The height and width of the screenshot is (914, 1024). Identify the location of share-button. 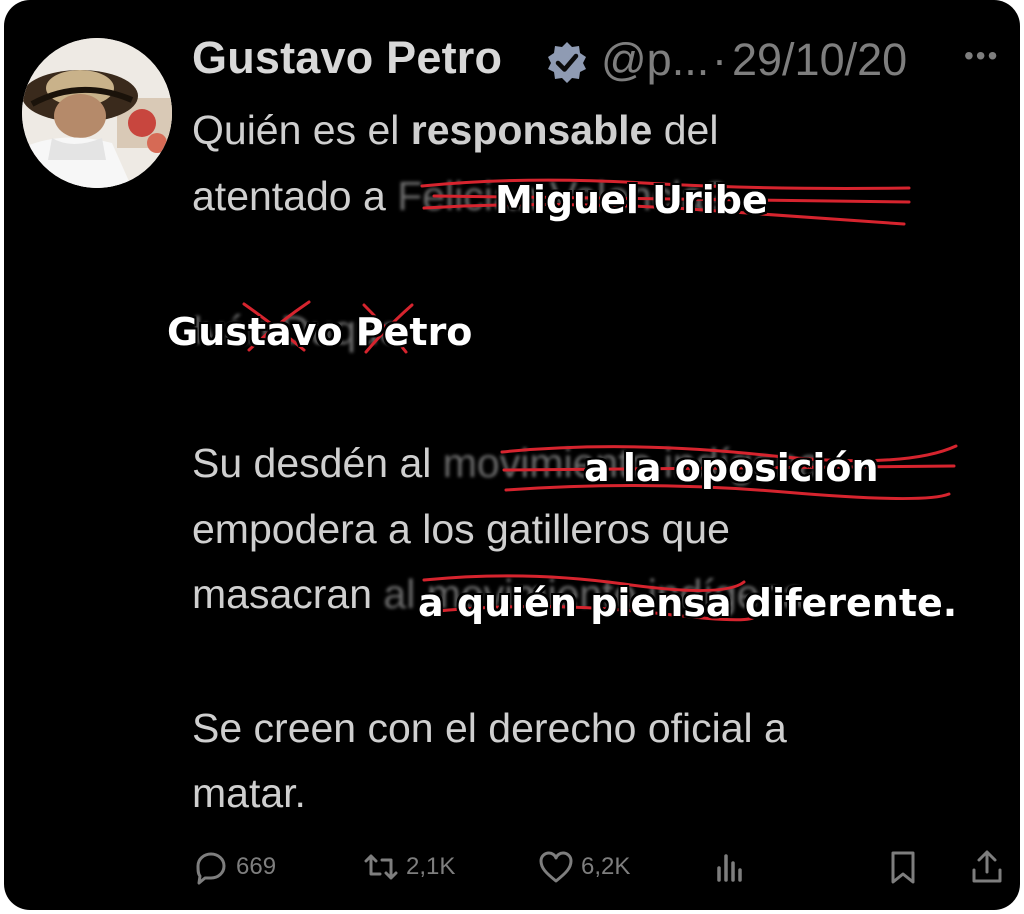
(987, 867).